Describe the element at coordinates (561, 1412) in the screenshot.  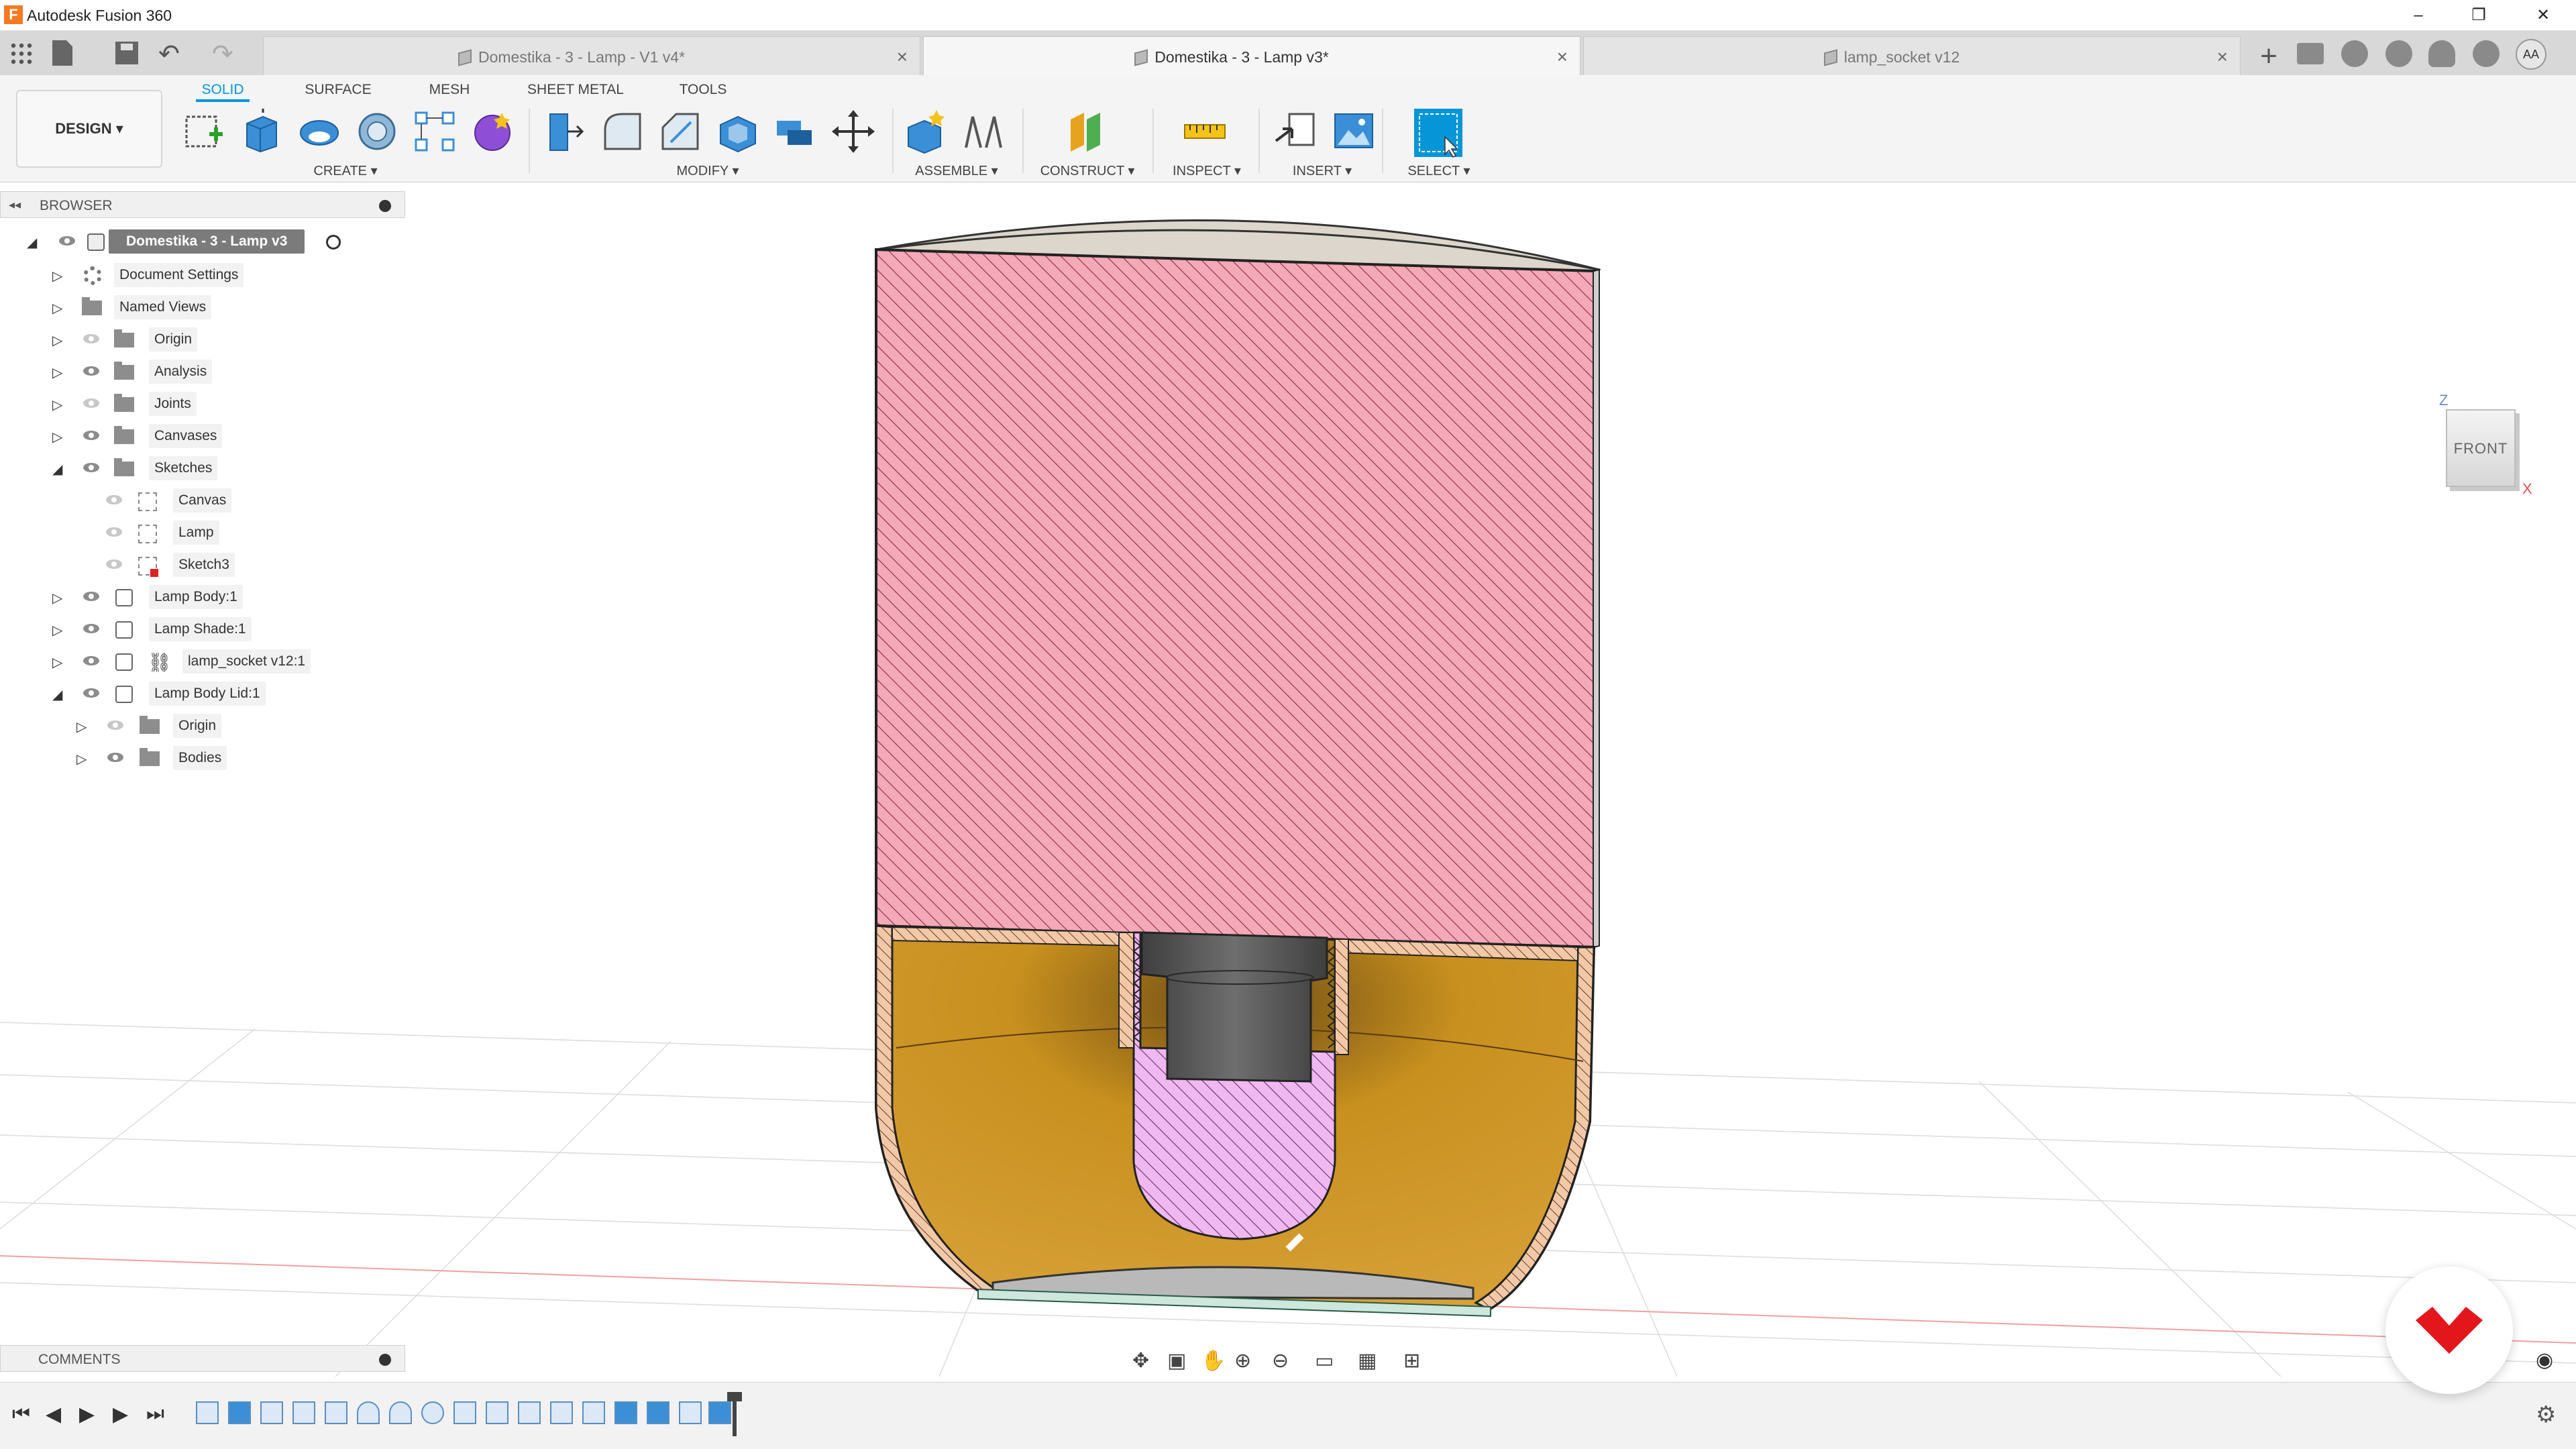
I see `timeline-feature-fillet` at that location.